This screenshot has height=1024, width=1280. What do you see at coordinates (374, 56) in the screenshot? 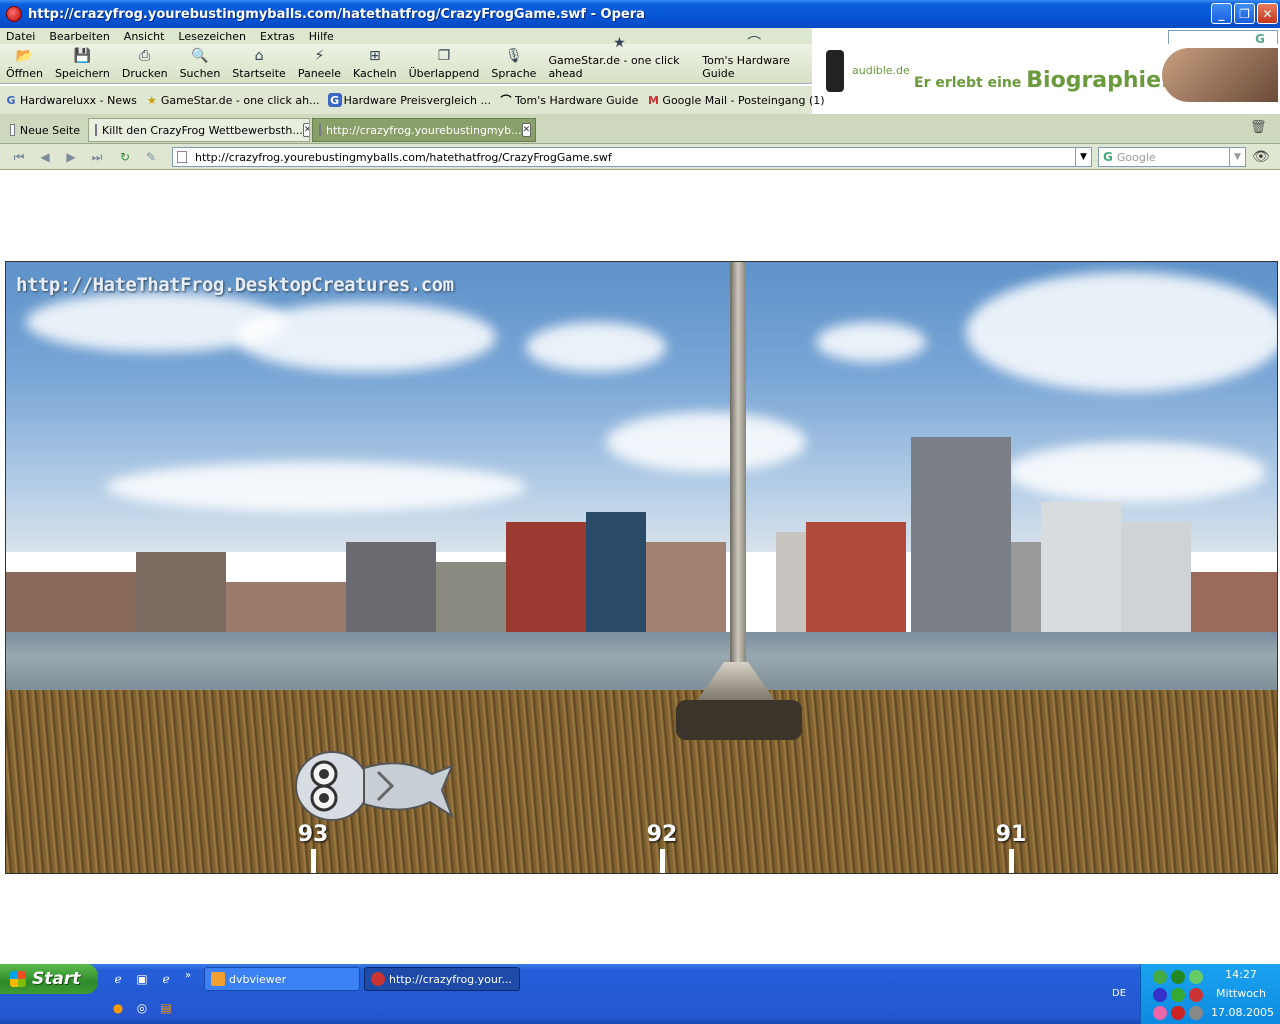
I see `tile-icon: ⊞` at bounding box center [374, 56].